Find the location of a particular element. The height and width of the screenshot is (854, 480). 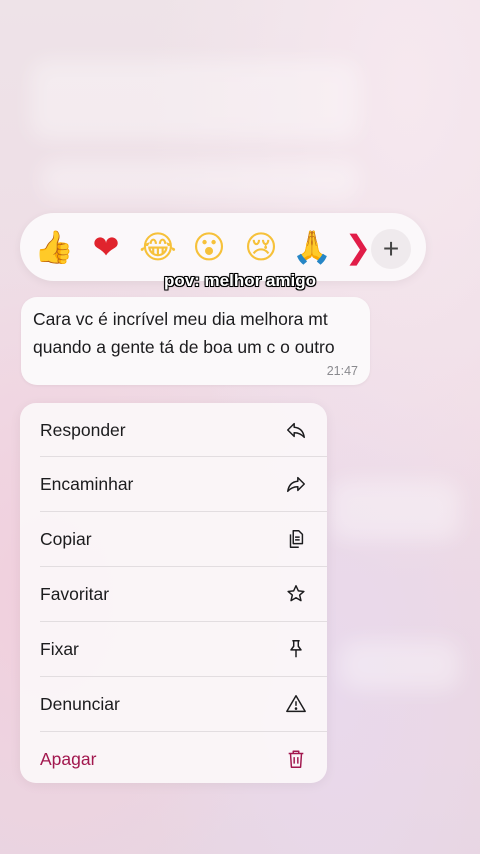

plus-icon: + is located at coordinates (391, 248).